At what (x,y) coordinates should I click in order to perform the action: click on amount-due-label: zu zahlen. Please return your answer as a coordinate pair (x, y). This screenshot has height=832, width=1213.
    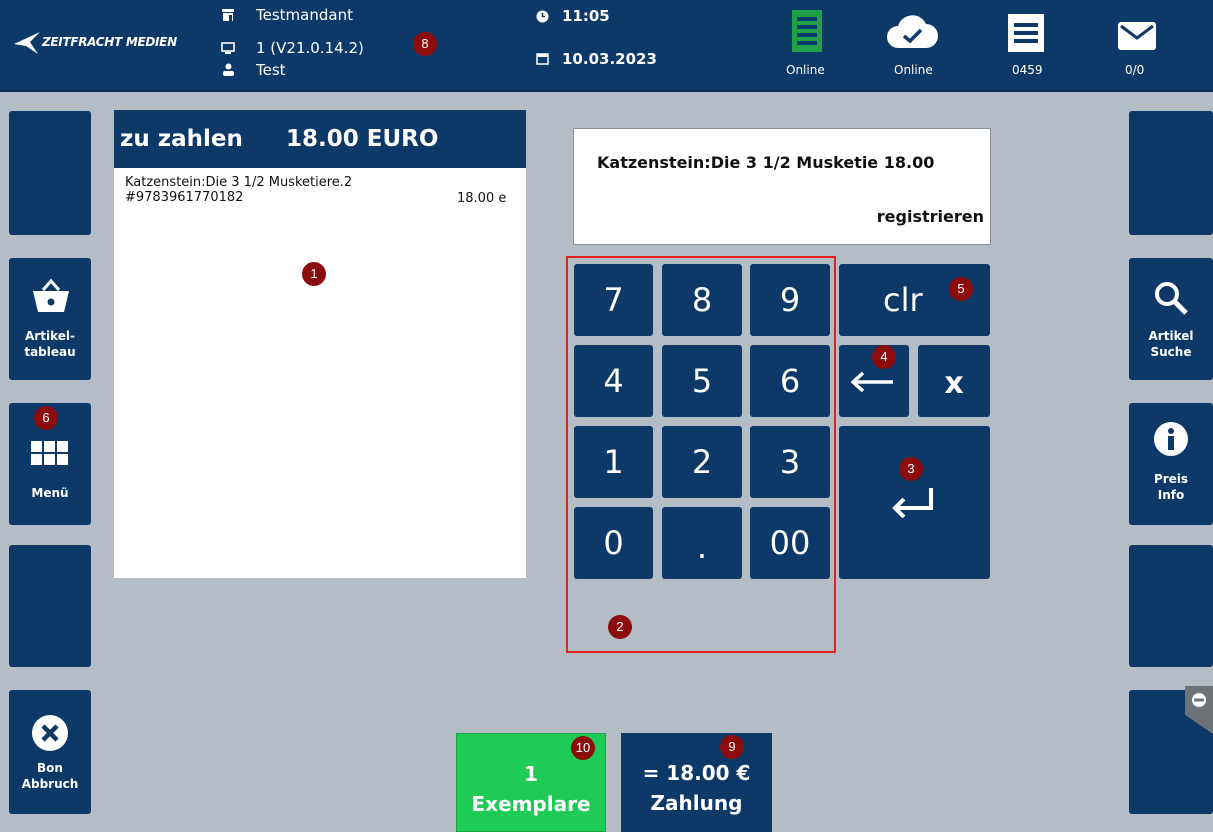
    Looking at the image, I should click on (181, 139).